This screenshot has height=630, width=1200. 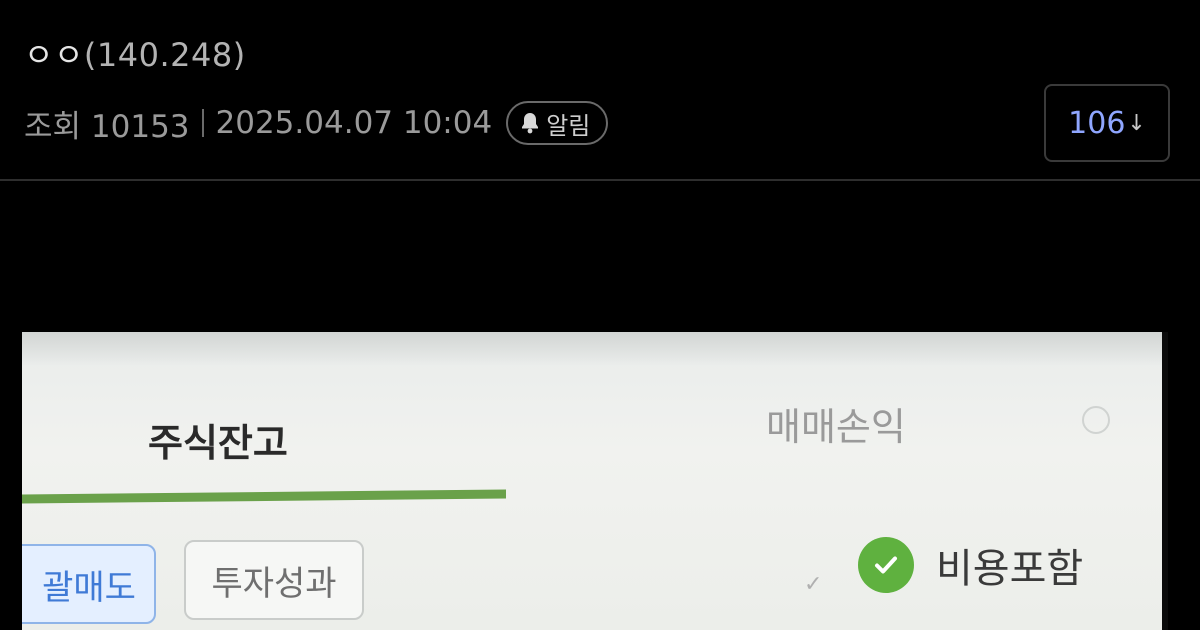 I want to click on tick-mark-icon: ✓, so click(x=813, y=584).